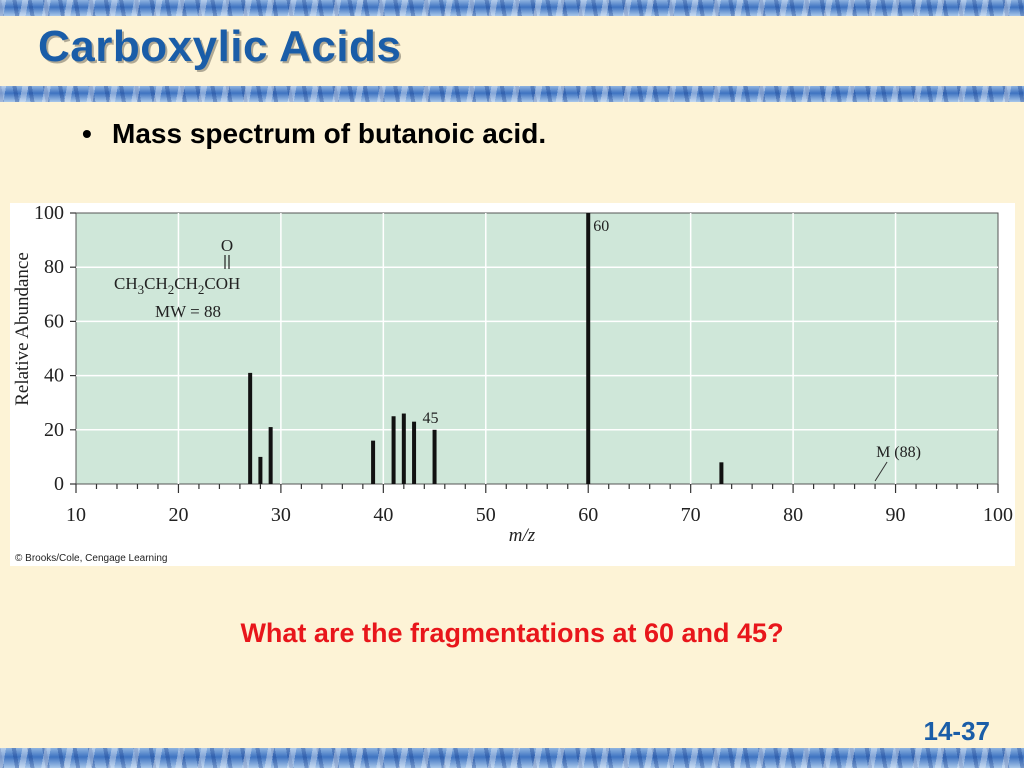 Image resolution: width=1024 pixels, height=768 pixels. Describe the element at coordinates (898, 452) in the screenshot. I see `molecular-ion-label: M (88)` at that location.